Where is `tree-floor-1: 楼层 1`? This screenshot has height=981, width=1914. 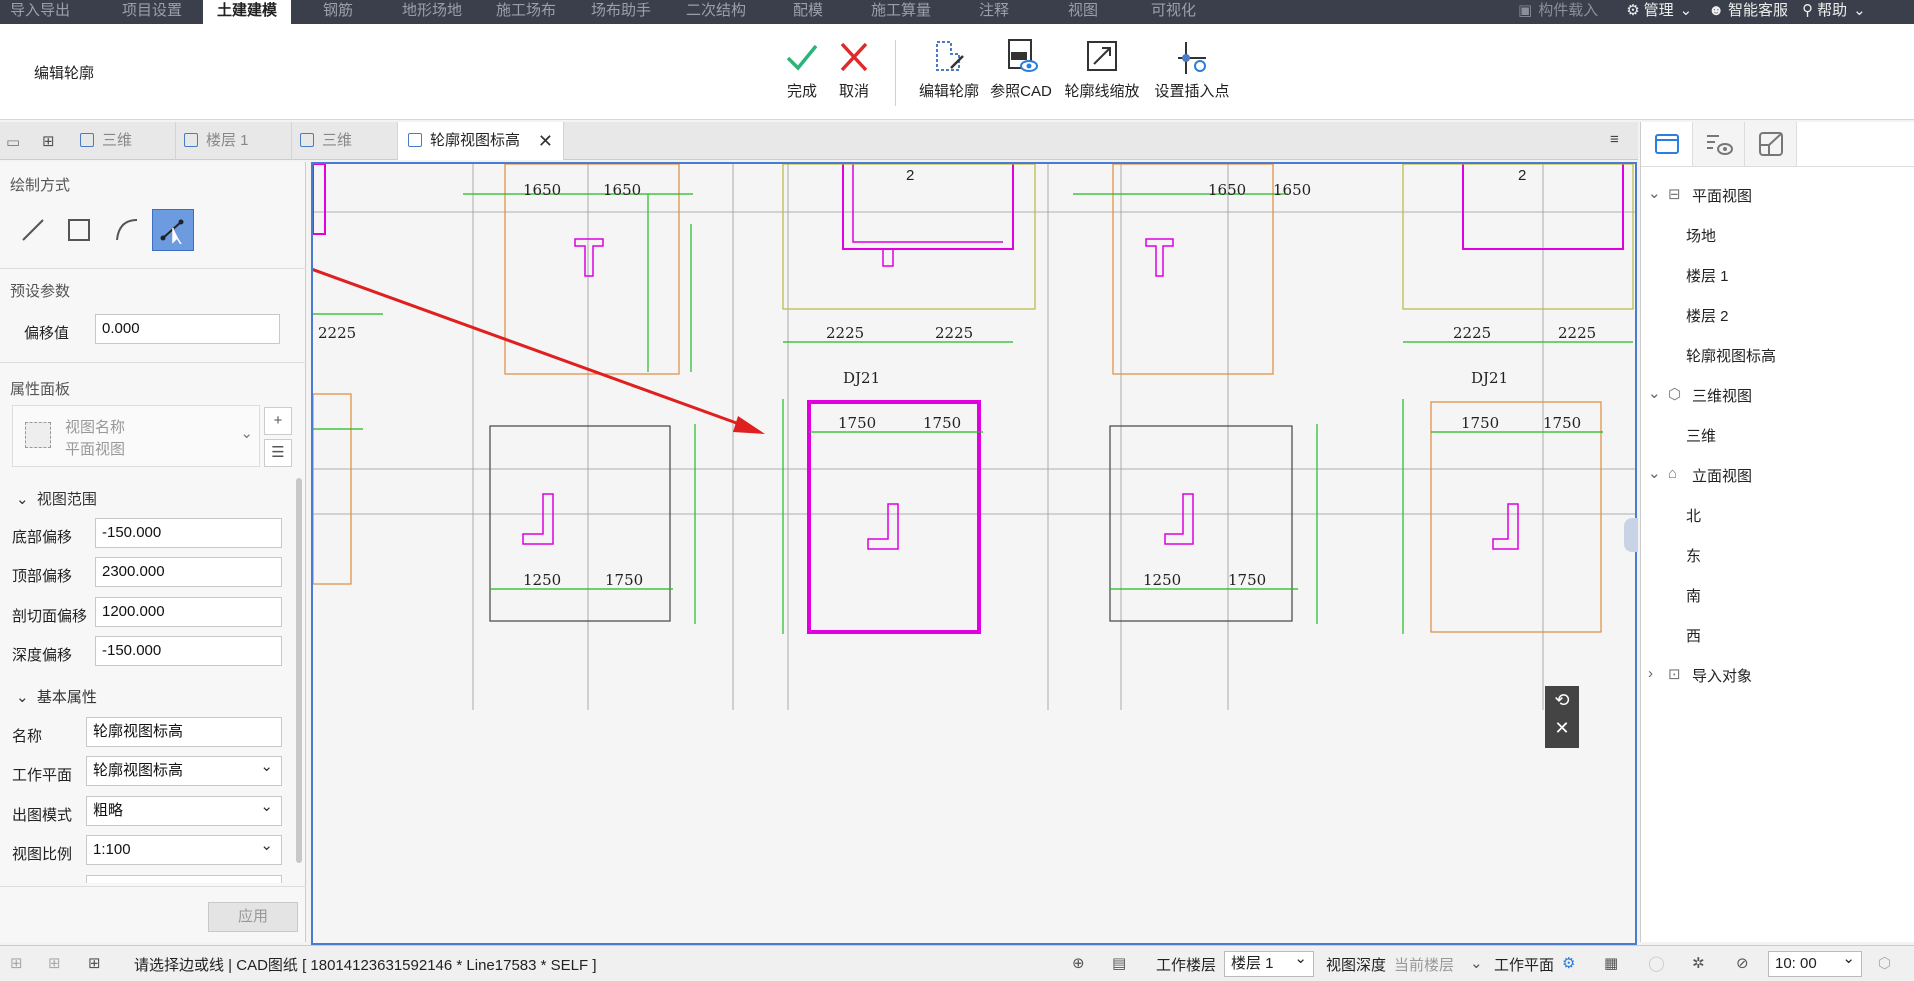
tree-floor-1: 楼层 1 is located at coordinates (1707, 275).